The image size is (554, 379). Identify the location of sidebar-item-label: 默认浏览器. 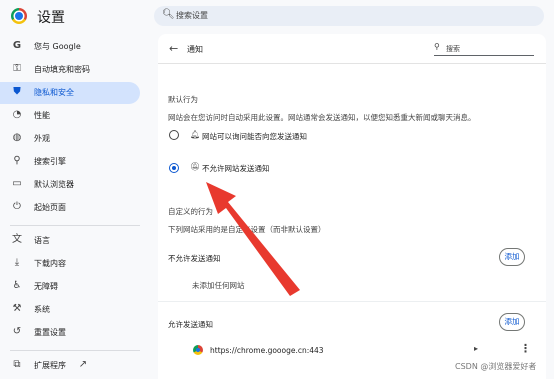
(54, 184).